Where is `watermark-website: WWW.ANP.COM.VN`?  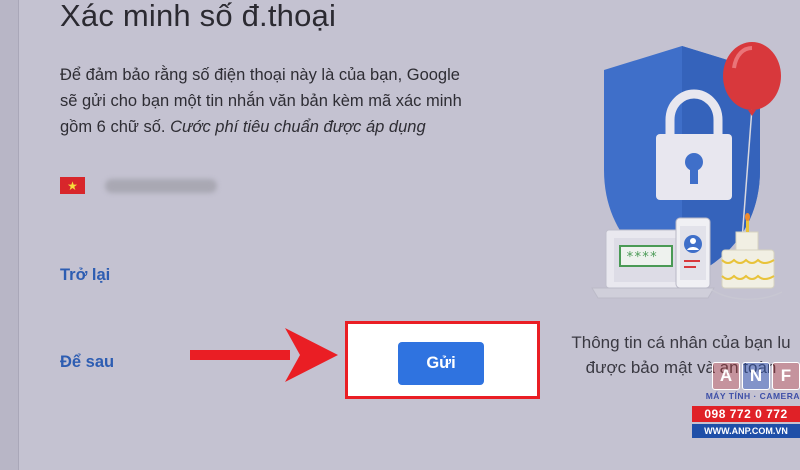
watermark-website: WWW.ANP.COM.VN is located at coordinates (746, 431).